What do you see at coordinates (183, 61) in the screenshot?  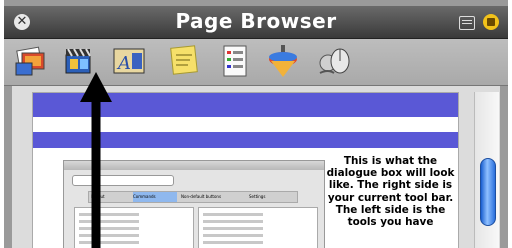 I see `sticky-note-icon` at bounding box center [183, 61].